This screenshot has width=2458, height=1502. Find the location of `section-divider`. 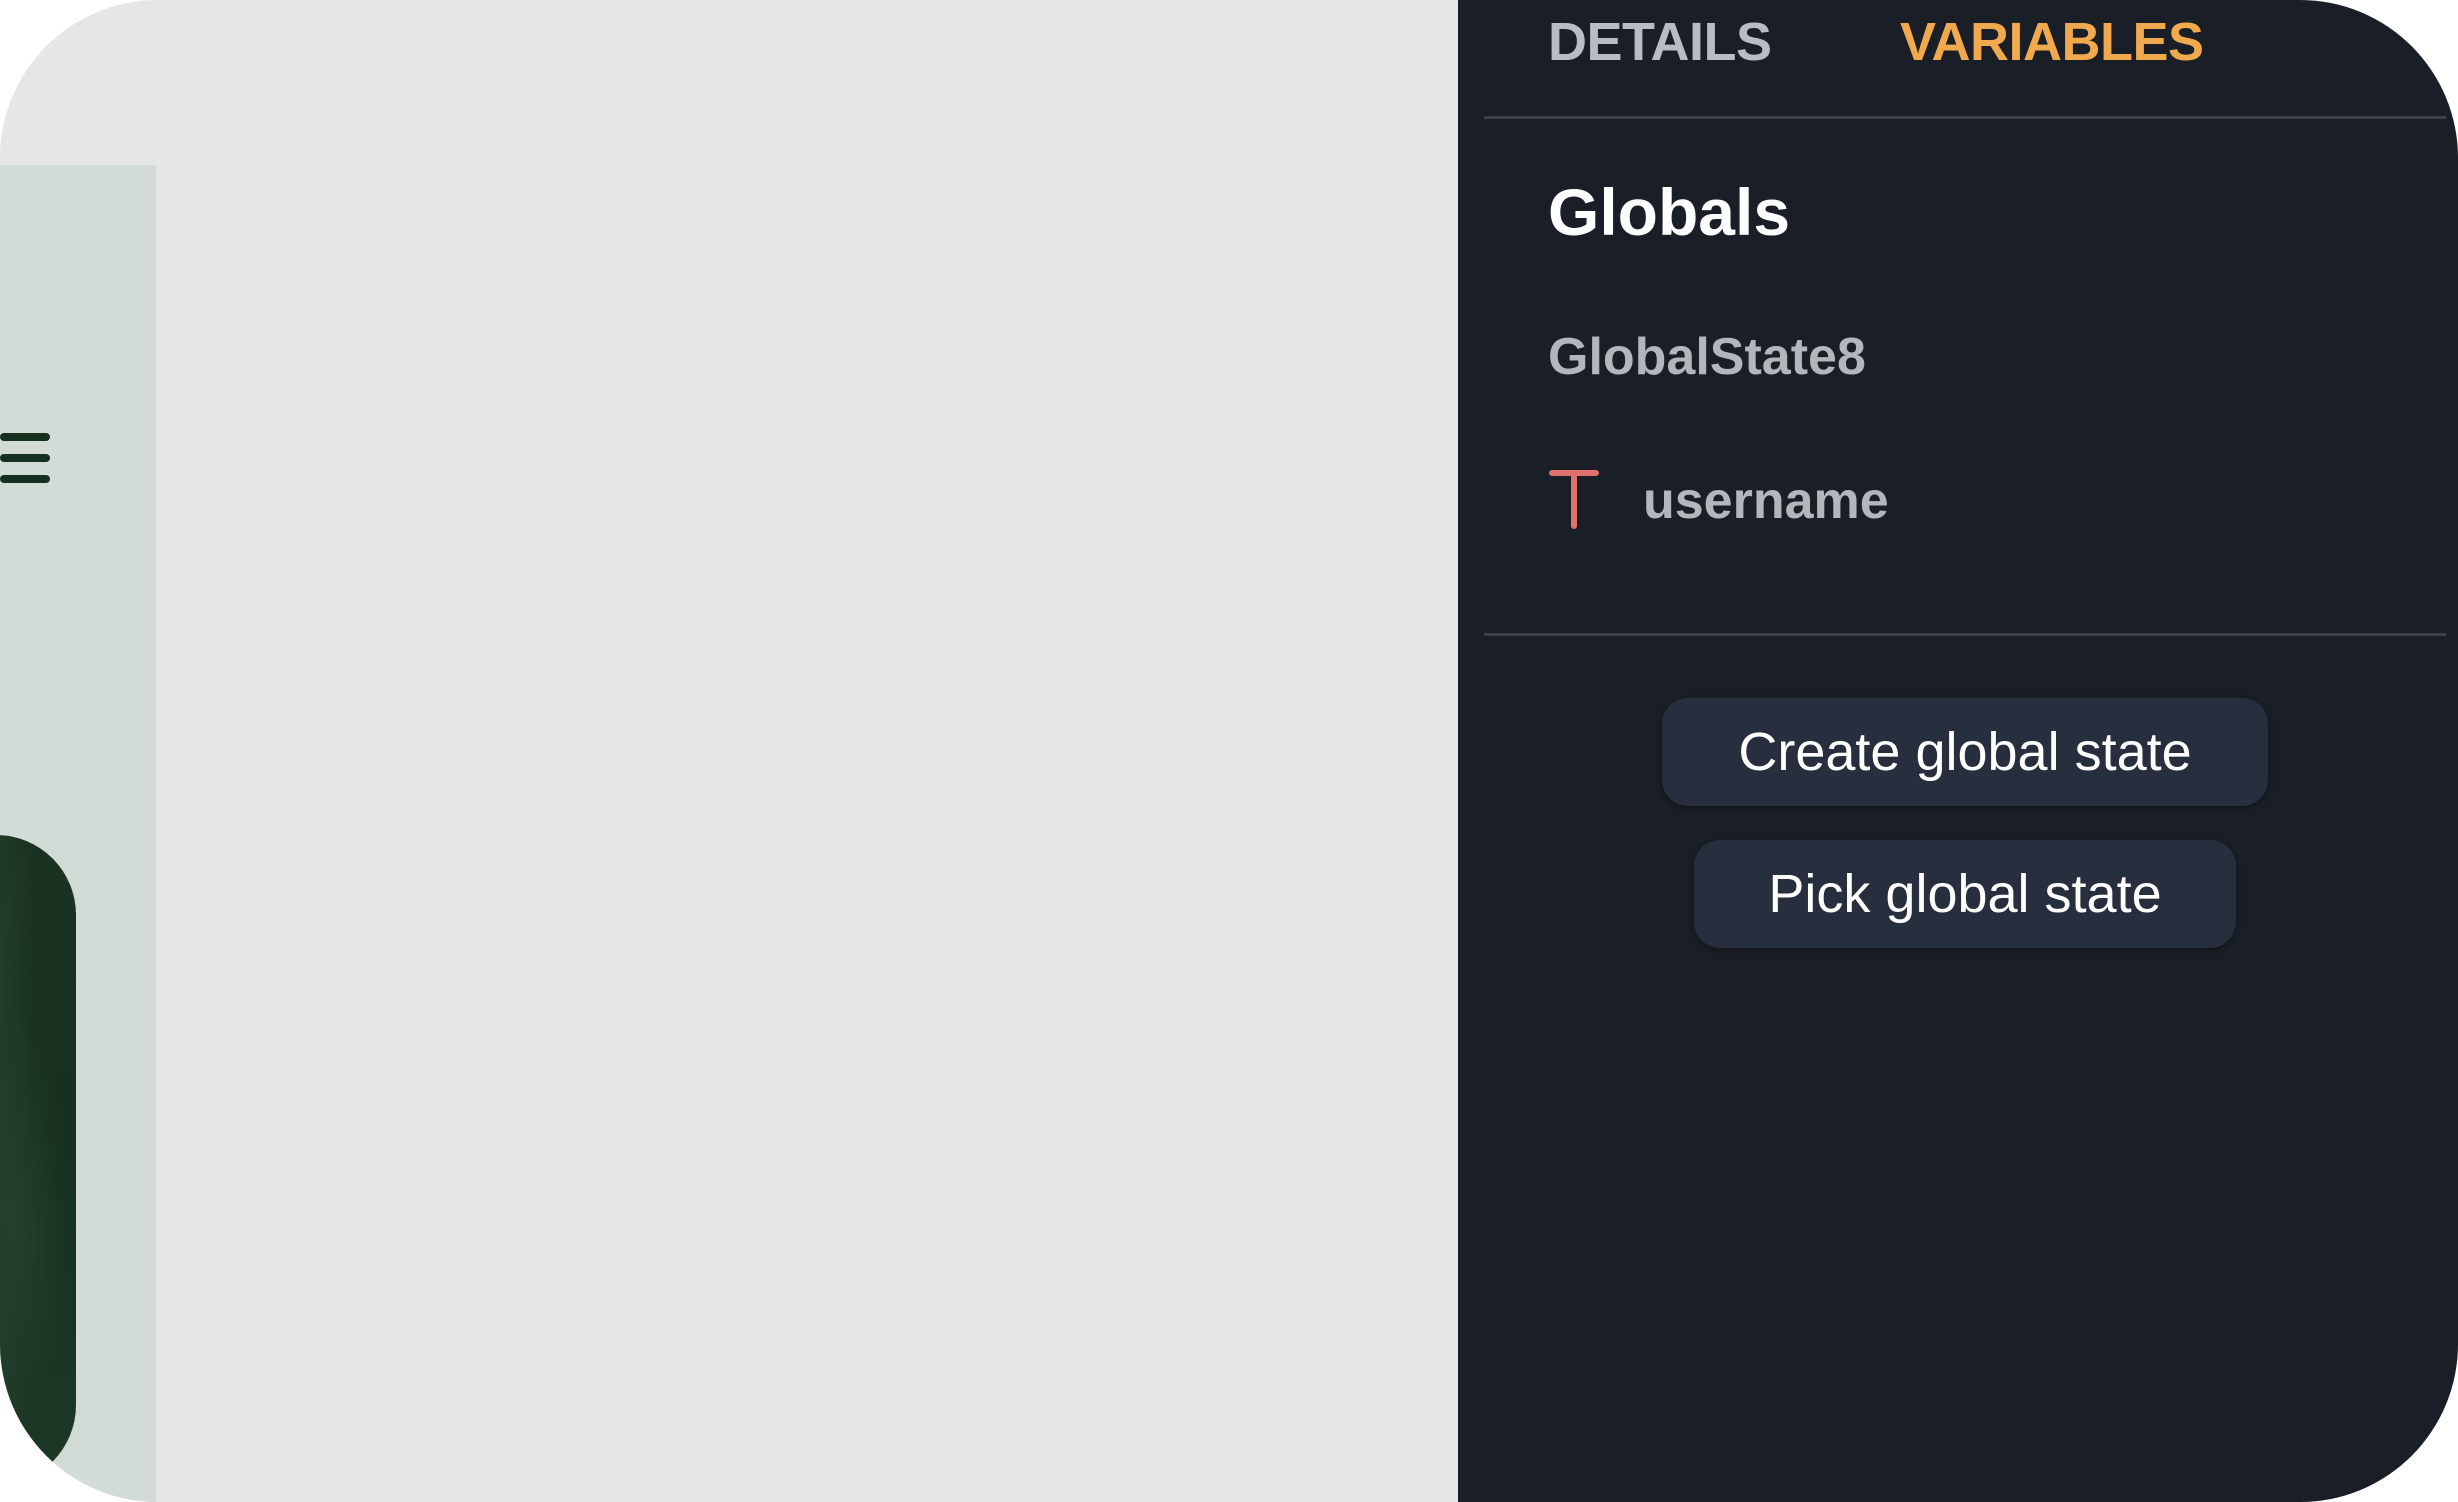

section-divider is located at coordinates (1965, 634).